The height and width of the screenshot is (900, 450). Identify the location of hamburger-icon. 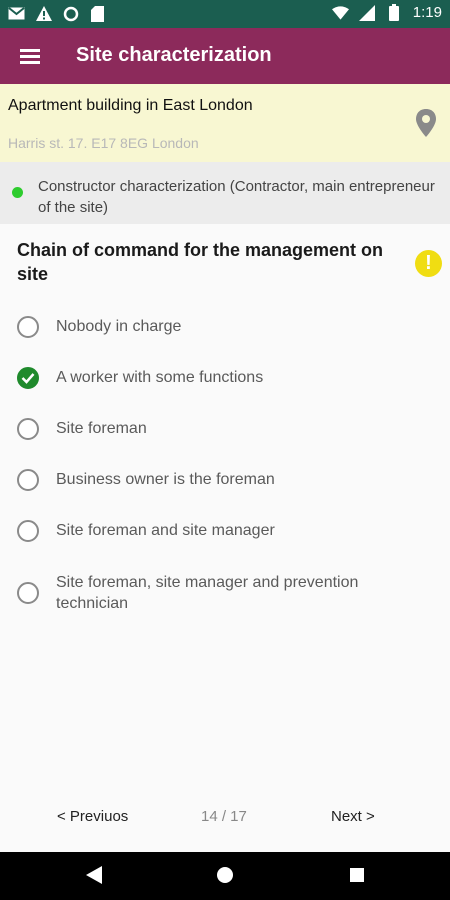
(30, 50).